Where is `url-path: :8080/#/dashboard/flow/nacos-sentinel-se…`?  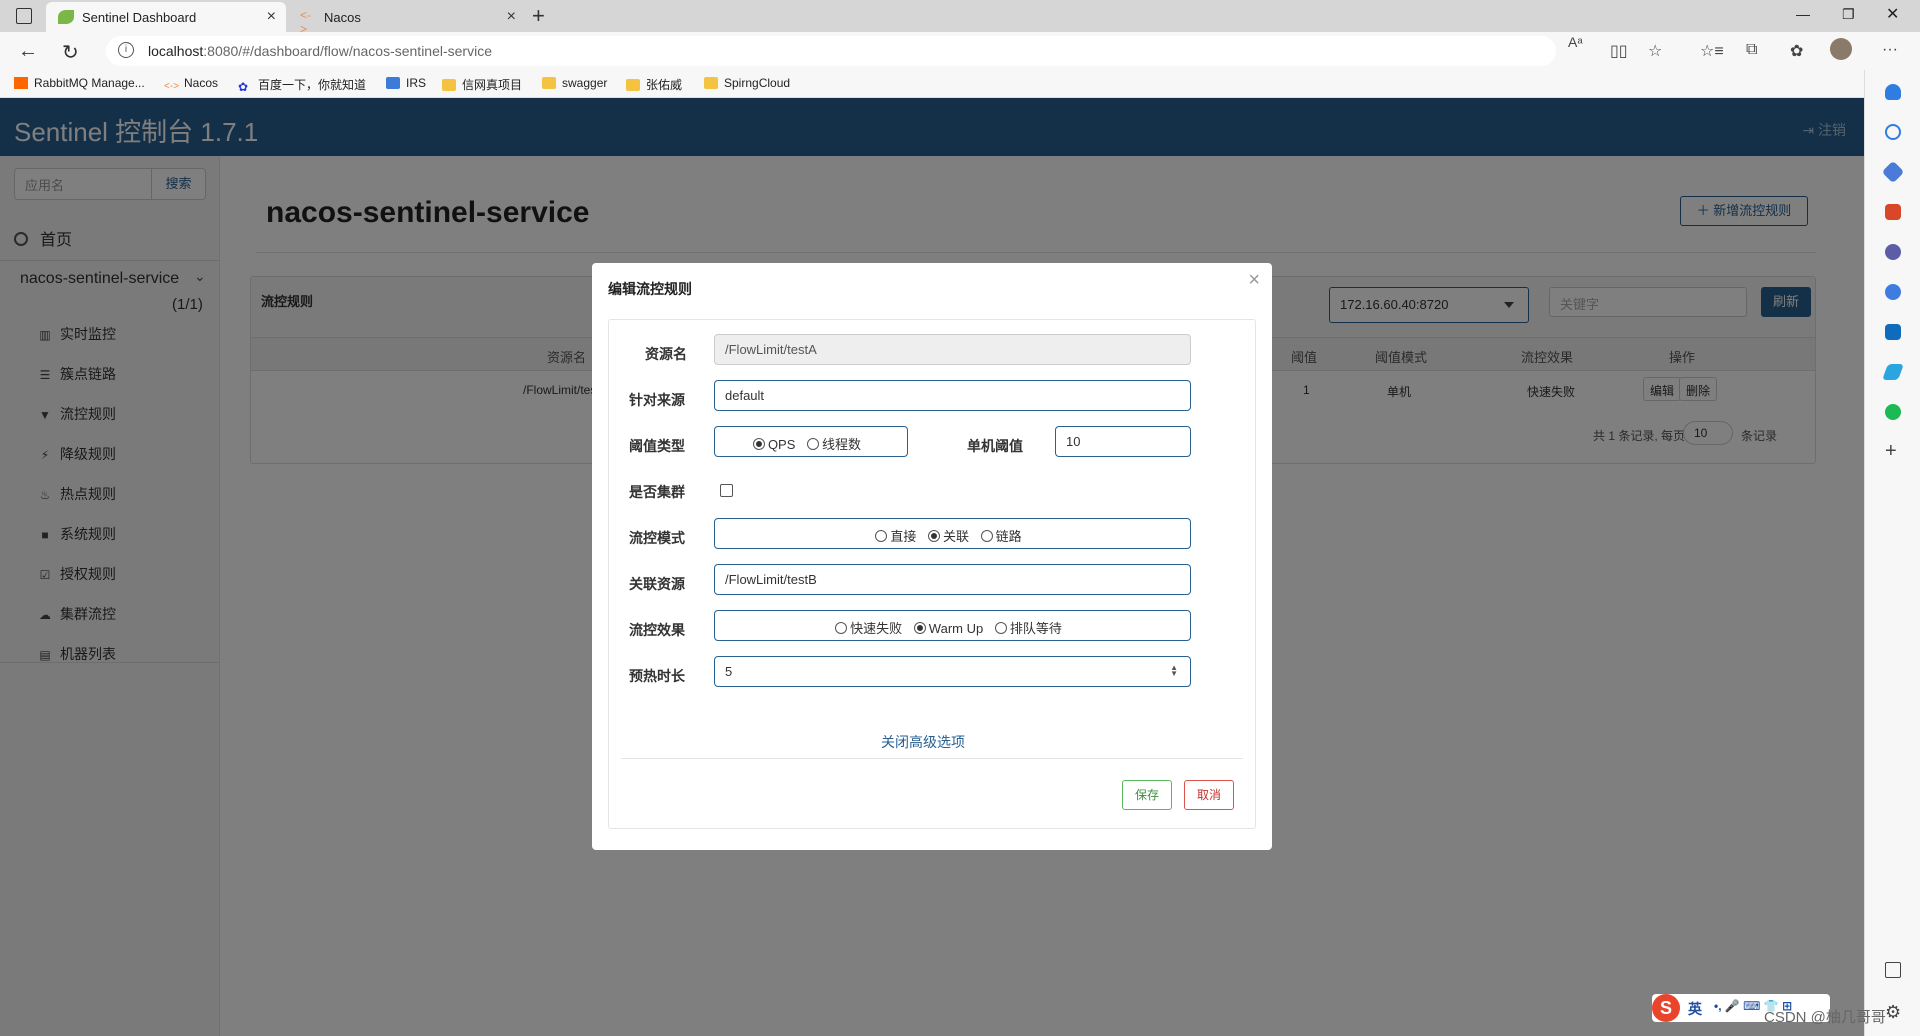
url-path: :8080/#/dashboard/flow/nacos-sentinel-se… is located at coordinates (347, 51).